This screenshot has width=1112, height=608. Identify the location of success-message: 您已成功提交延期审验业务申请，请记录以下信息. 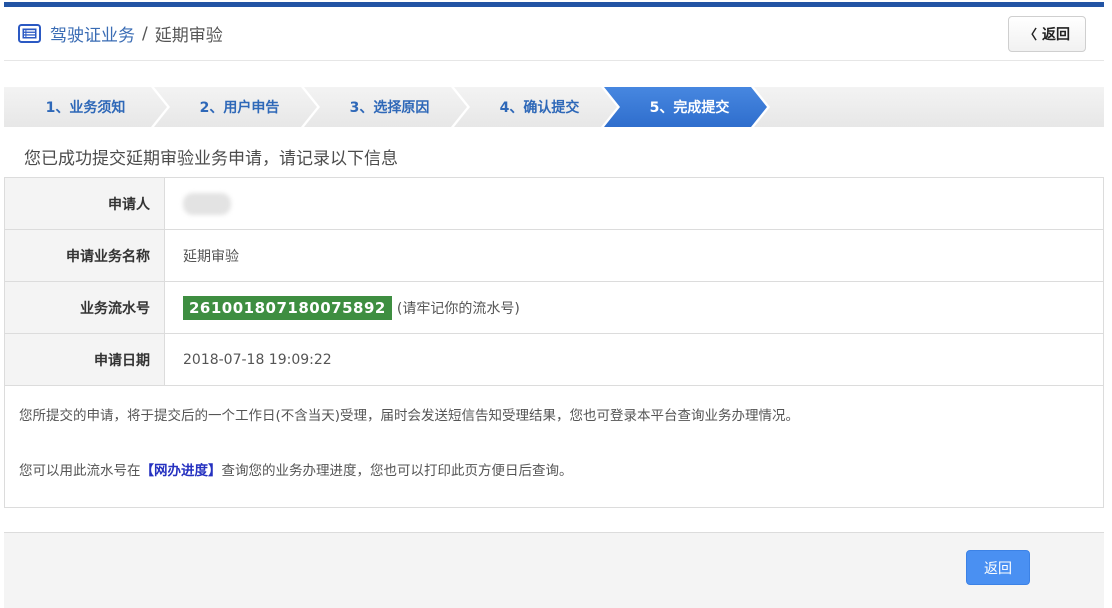
(211, 159).